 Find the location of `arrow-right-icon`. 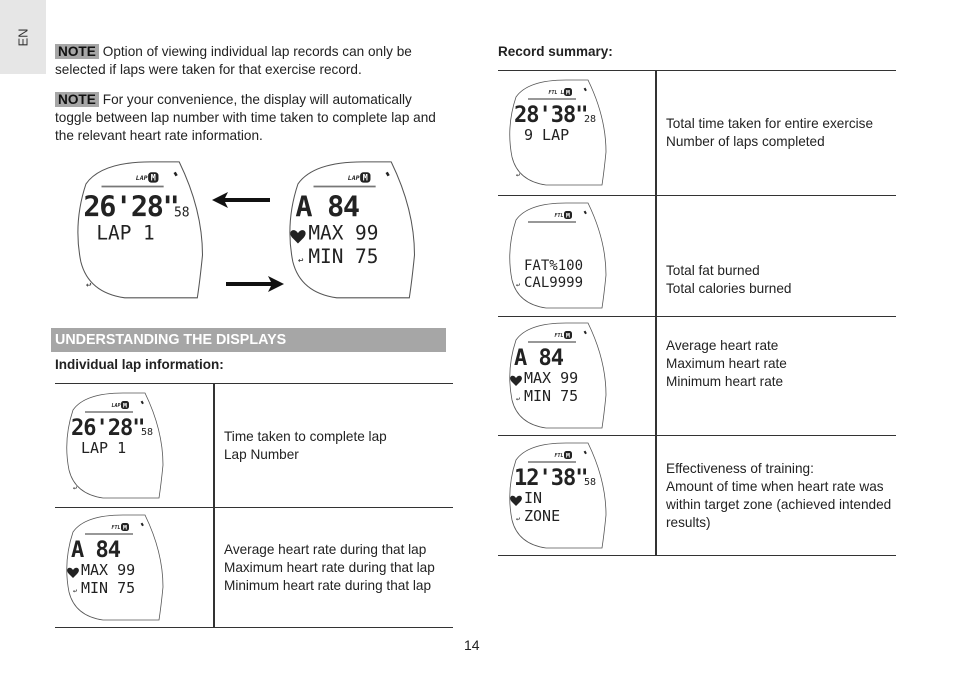

arrow-right-icon is located at coordinates (255, 284).